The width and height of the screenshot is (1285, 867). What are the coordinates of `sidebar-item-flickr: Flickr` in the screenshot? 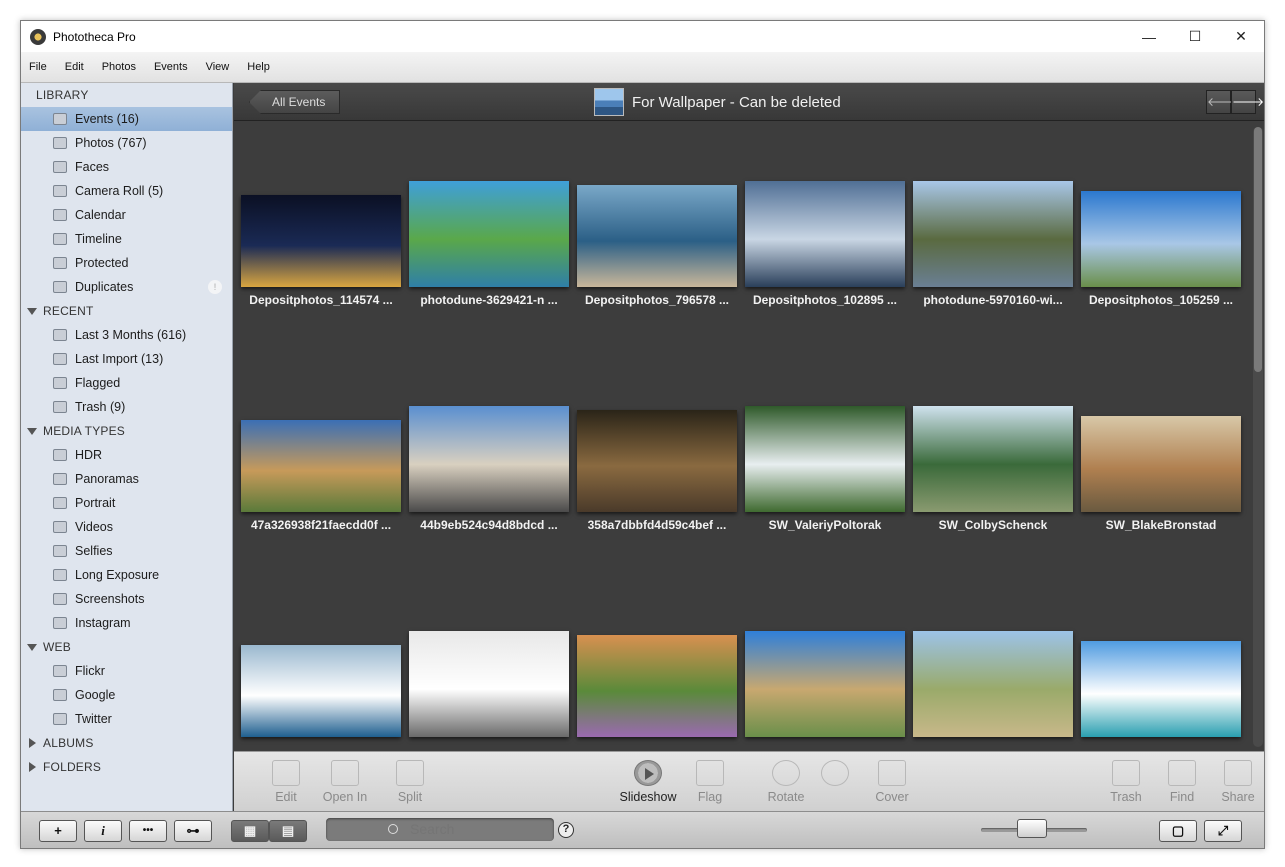 It's located at (126, 671).